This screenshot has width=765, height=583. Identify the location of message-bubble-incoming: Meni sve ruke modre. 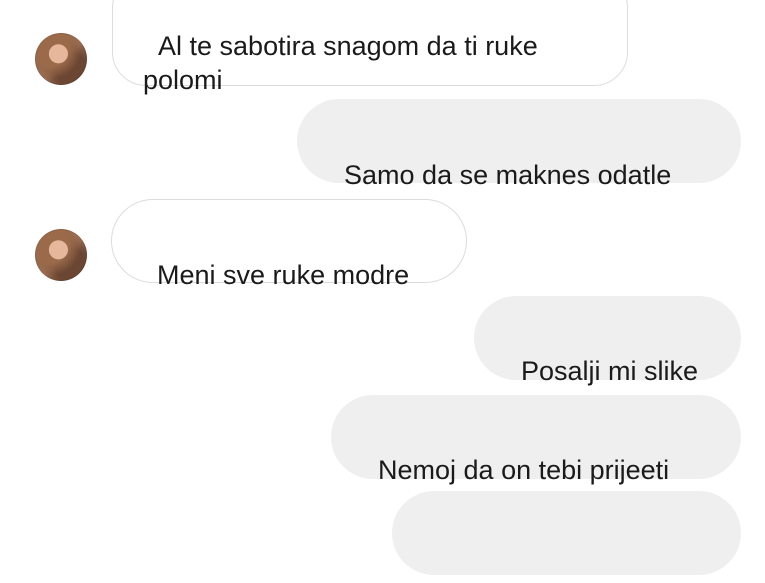
(289, 244).